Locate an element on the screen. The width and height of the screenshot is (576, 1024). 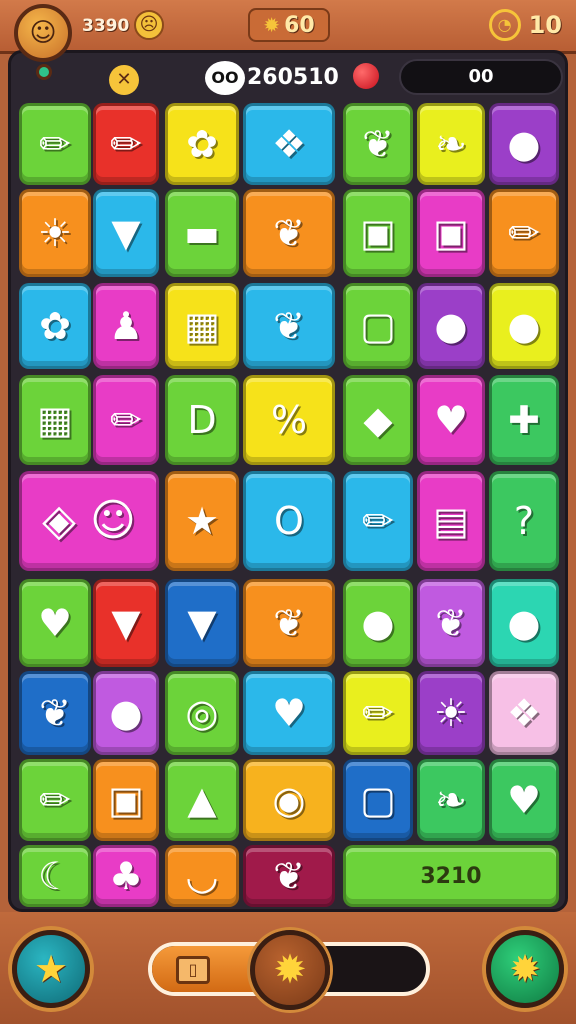
tile-plum: ● is located at coordinates (378, 623).